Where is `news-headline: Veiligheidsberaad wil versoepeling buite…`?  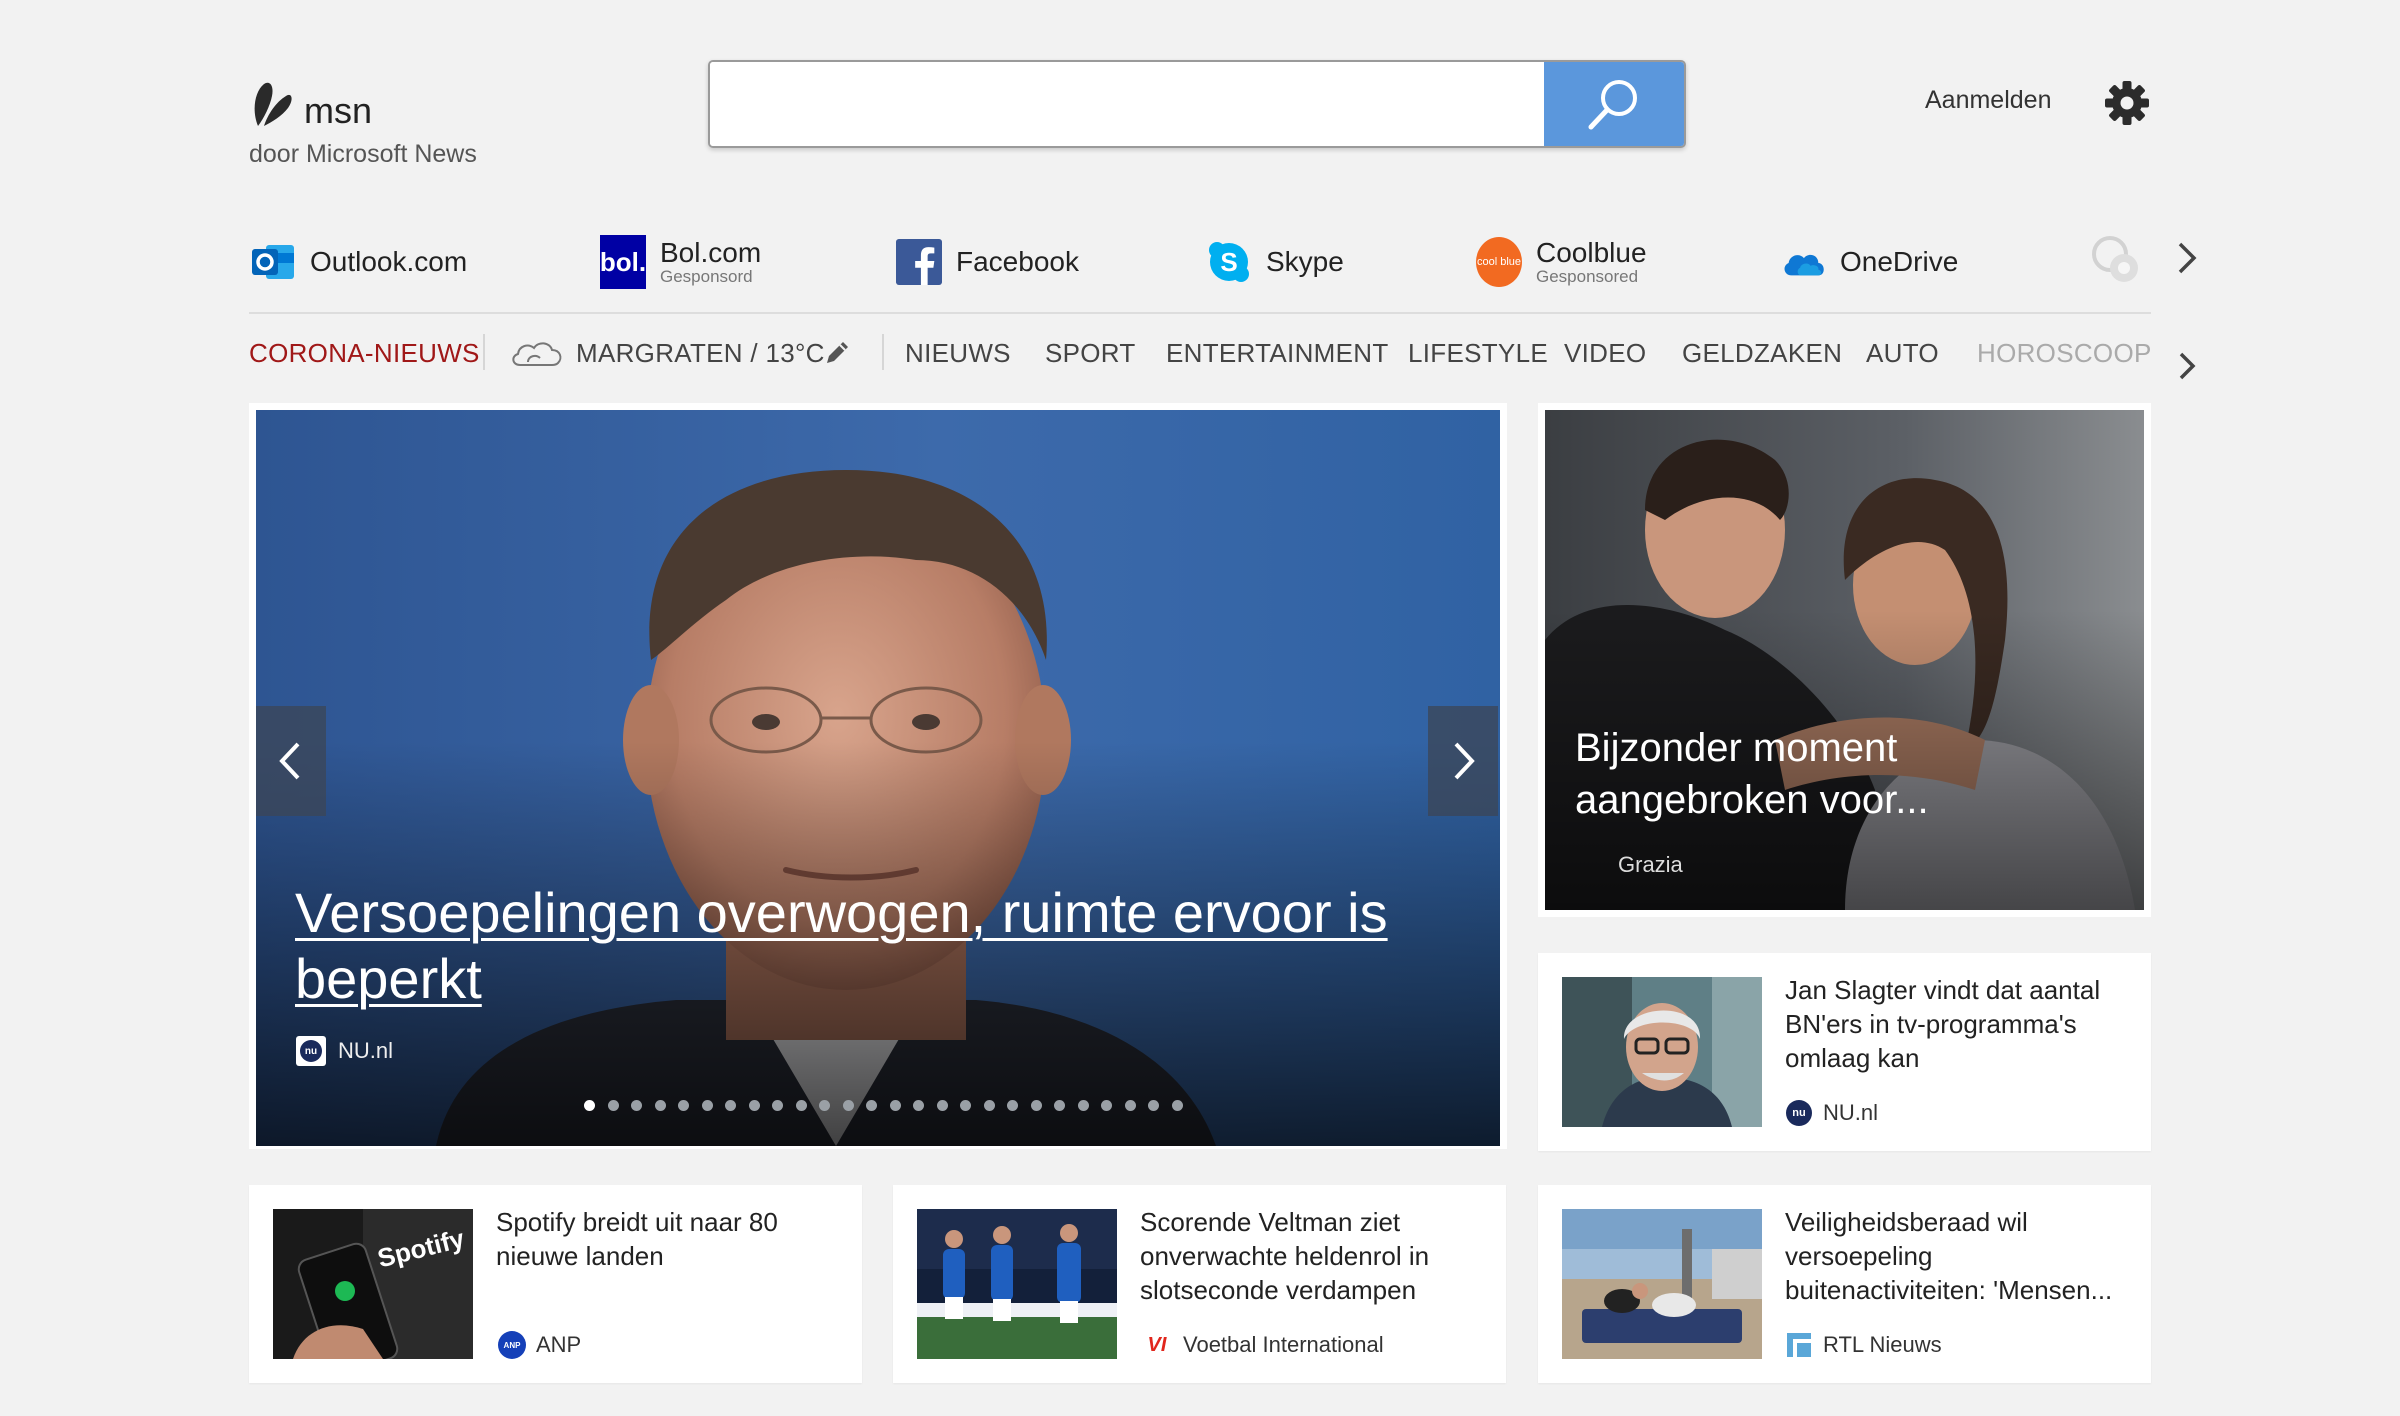
news-headline: Veiligheidsberaad wil versoepeling buite… is located at coordinates (1955, 1256).